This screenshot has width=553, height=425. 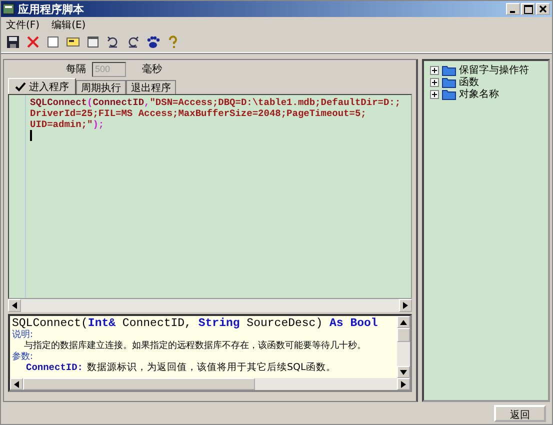 I want to click on return-button: 返回, so click(x=520, y=413).